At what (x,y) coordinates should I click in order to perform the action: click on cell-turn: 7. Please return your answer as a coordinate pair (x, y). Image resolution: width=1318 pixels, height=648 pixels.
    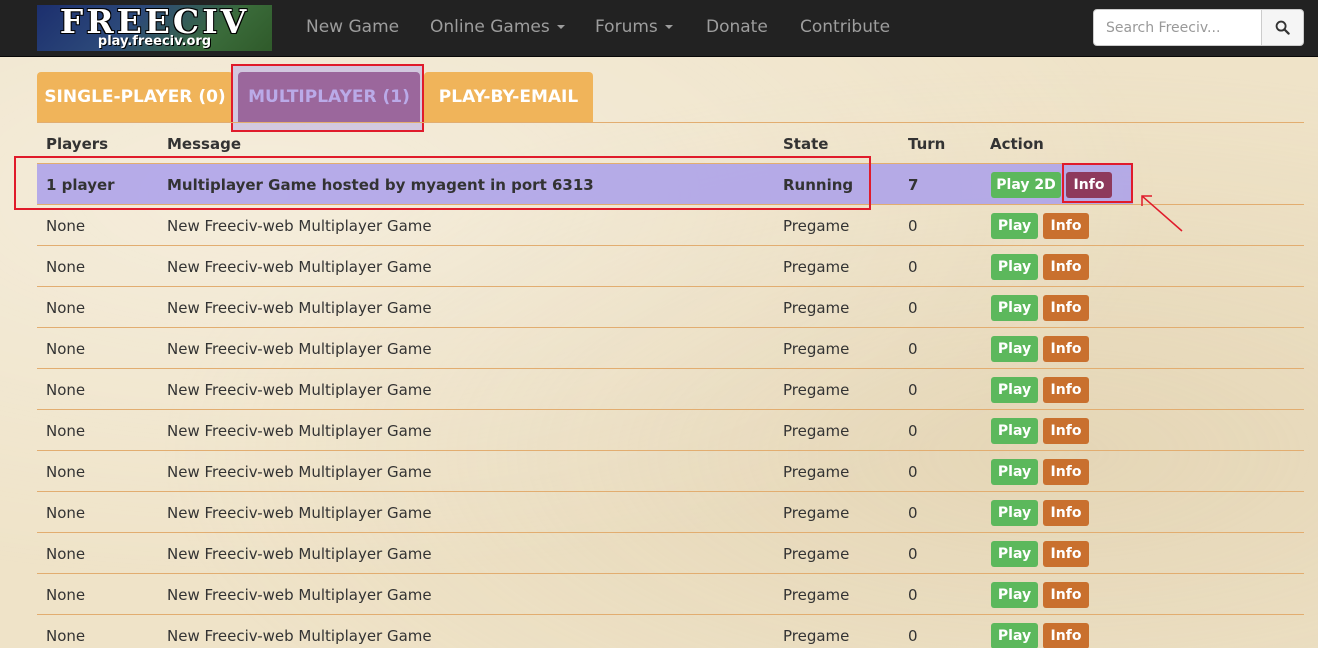
    Looking at the image, I should click on (913, 185).